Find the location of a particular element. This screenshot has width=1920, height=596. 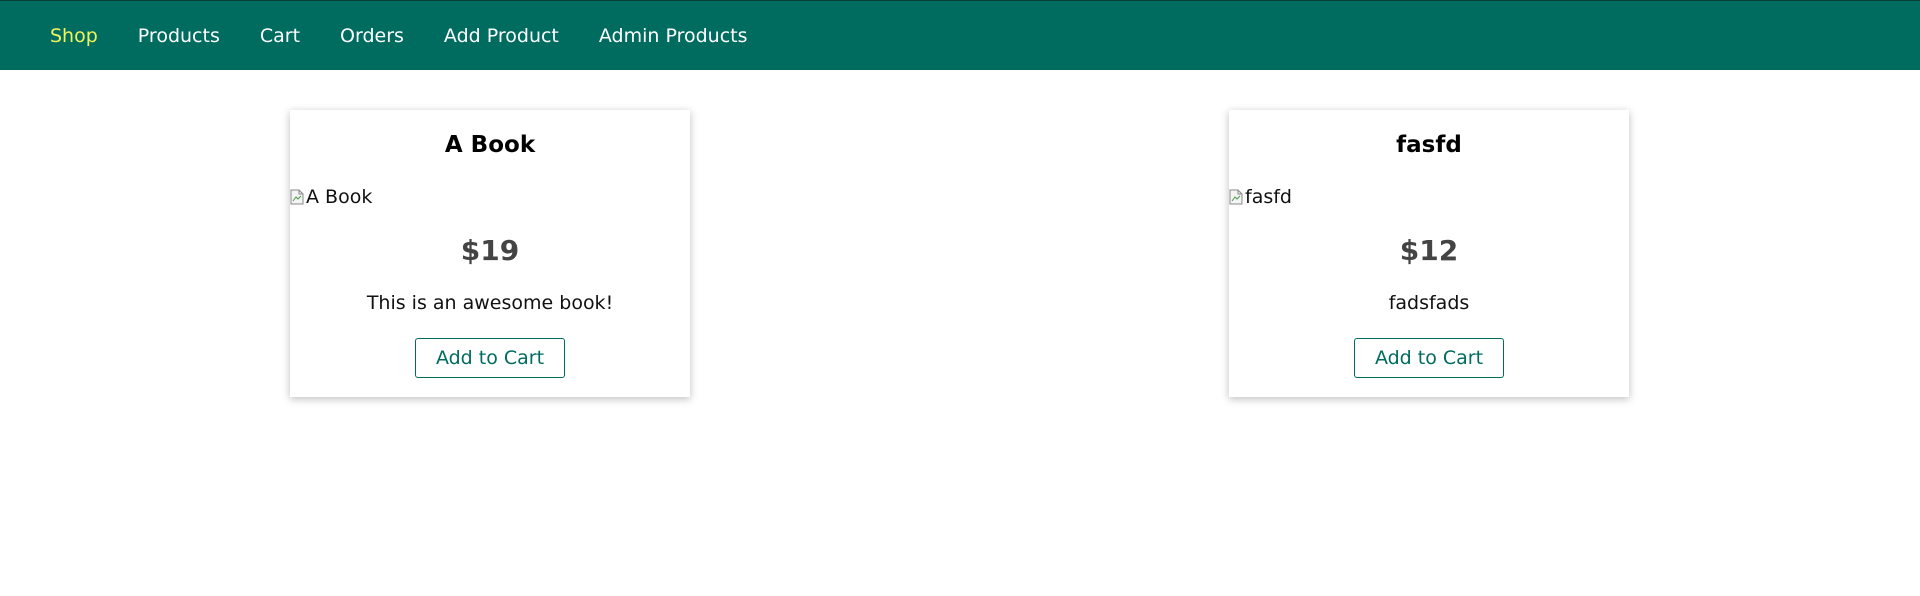

product-image-alt: A Book is located at coordinates (339, 197).